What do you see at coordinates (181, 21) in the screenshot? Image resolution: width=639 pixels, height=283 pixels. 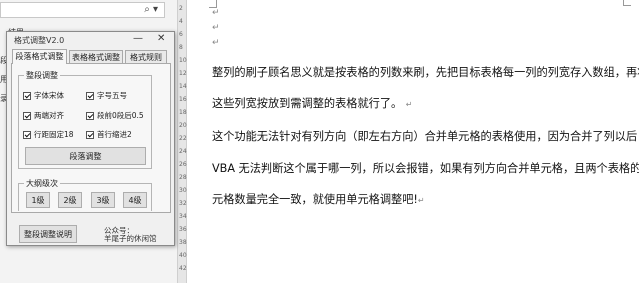 I see `ruler-tick-label: 4` at bounding box center [181, 21].